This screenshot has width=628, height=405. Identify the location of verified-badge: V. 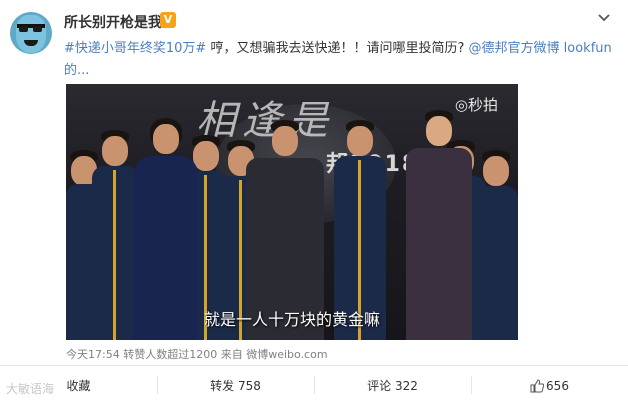
(168, 20).